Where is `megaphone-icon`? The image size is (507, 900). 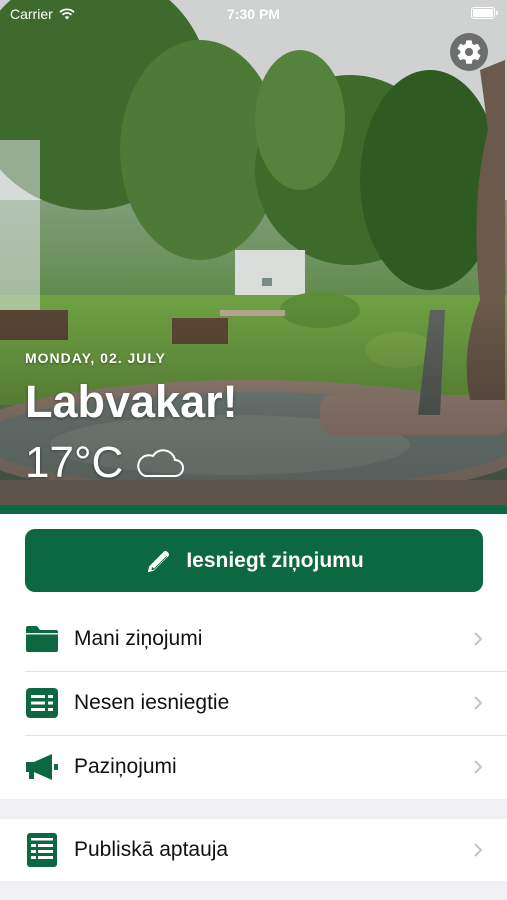 megaphone-icon is located at coordinates (42, 767).